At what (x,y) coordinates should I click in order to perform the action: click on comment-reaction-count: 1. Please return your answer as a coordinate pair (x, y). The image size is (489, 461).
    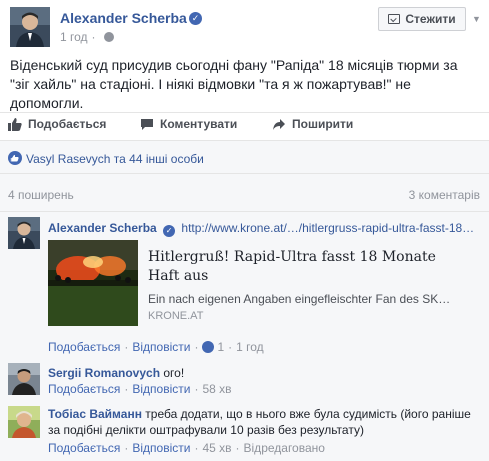
    Looking at the image, I should click on (220, 347).